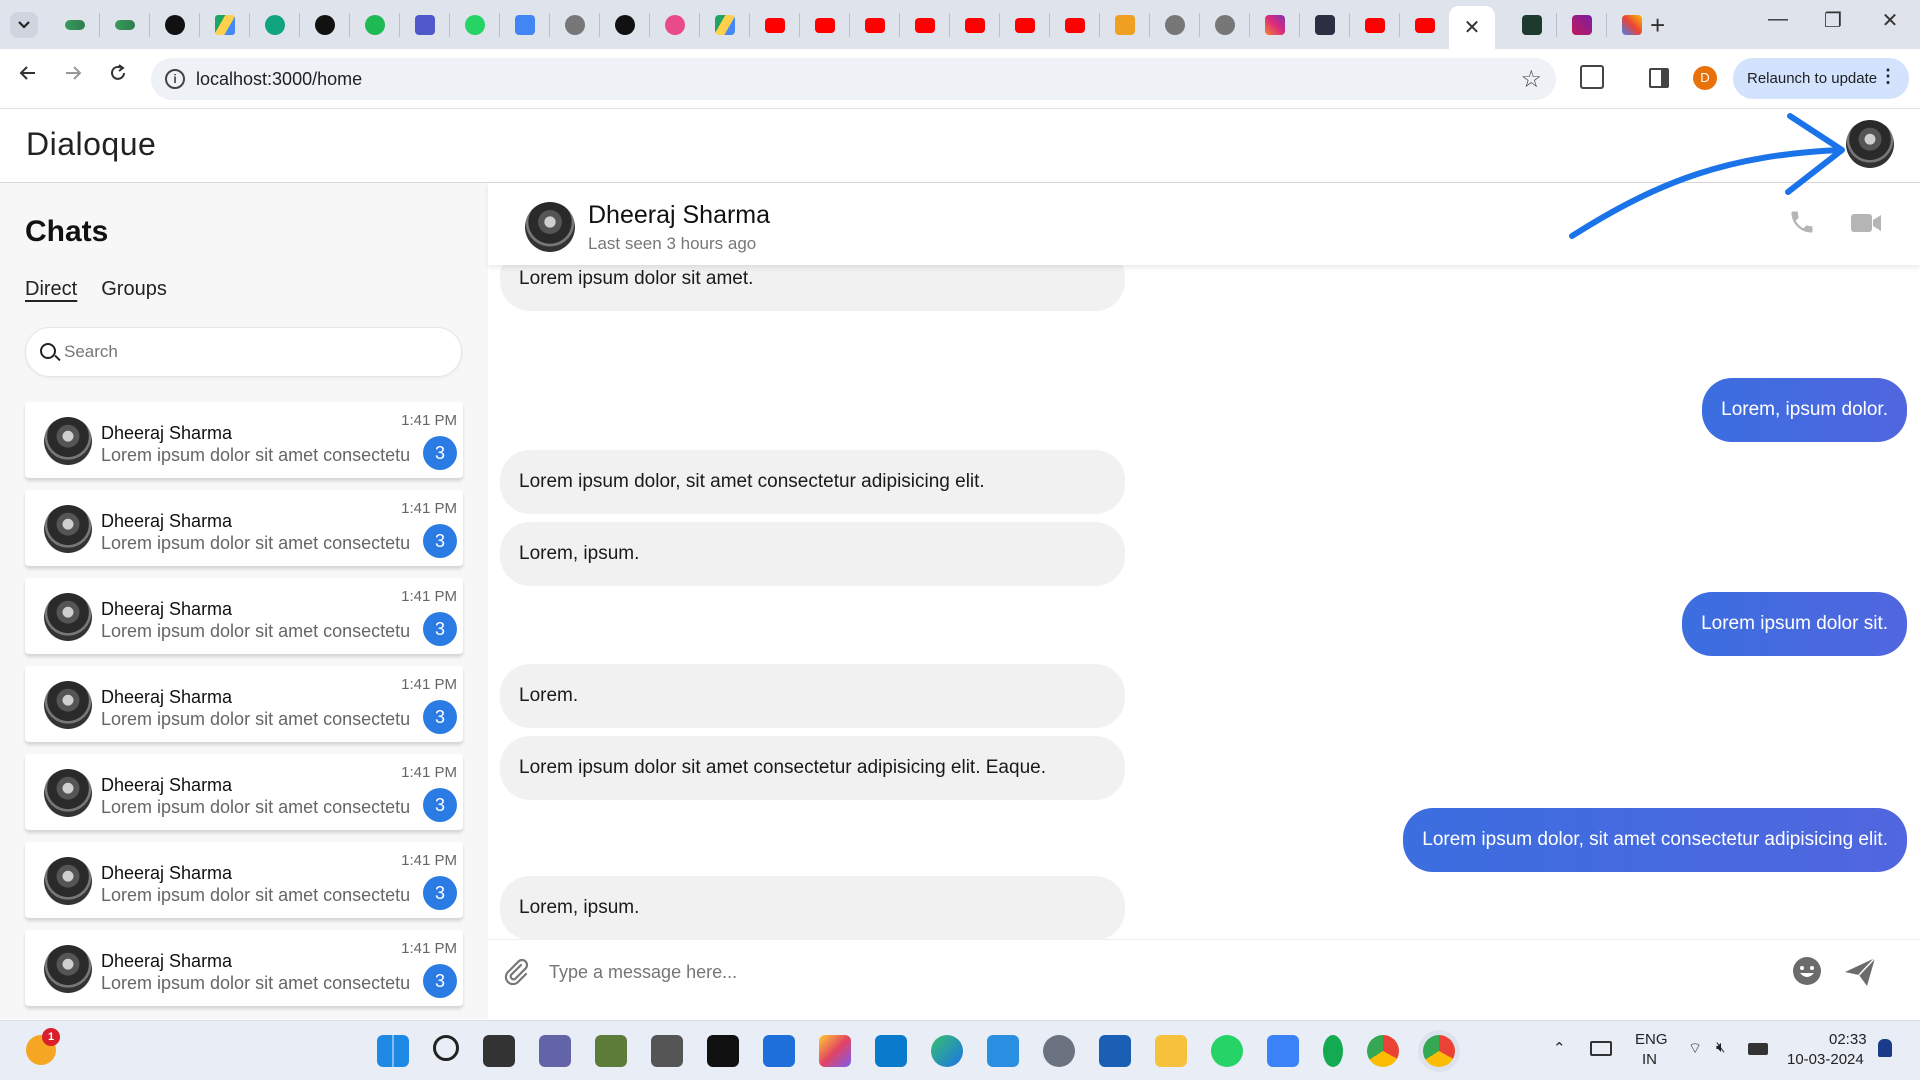 The height and width of the screenshot is (1080, 1920). I want to click on settings-icon, so click(1059, 1051).